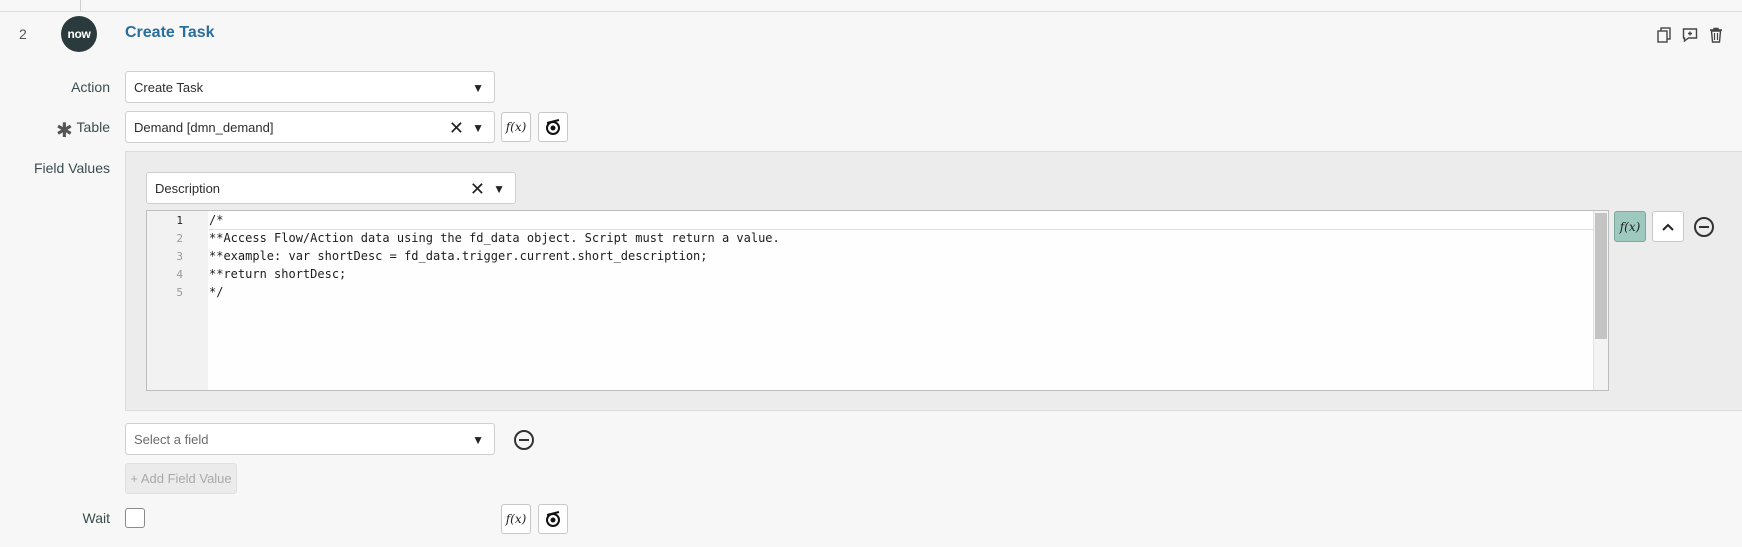 The width and height of the screenshot is (1742, 547). What do you see at coordinates (188, 188) in the screenshot?
I see `field-select-value: Description` at bounding box center [188, 188].